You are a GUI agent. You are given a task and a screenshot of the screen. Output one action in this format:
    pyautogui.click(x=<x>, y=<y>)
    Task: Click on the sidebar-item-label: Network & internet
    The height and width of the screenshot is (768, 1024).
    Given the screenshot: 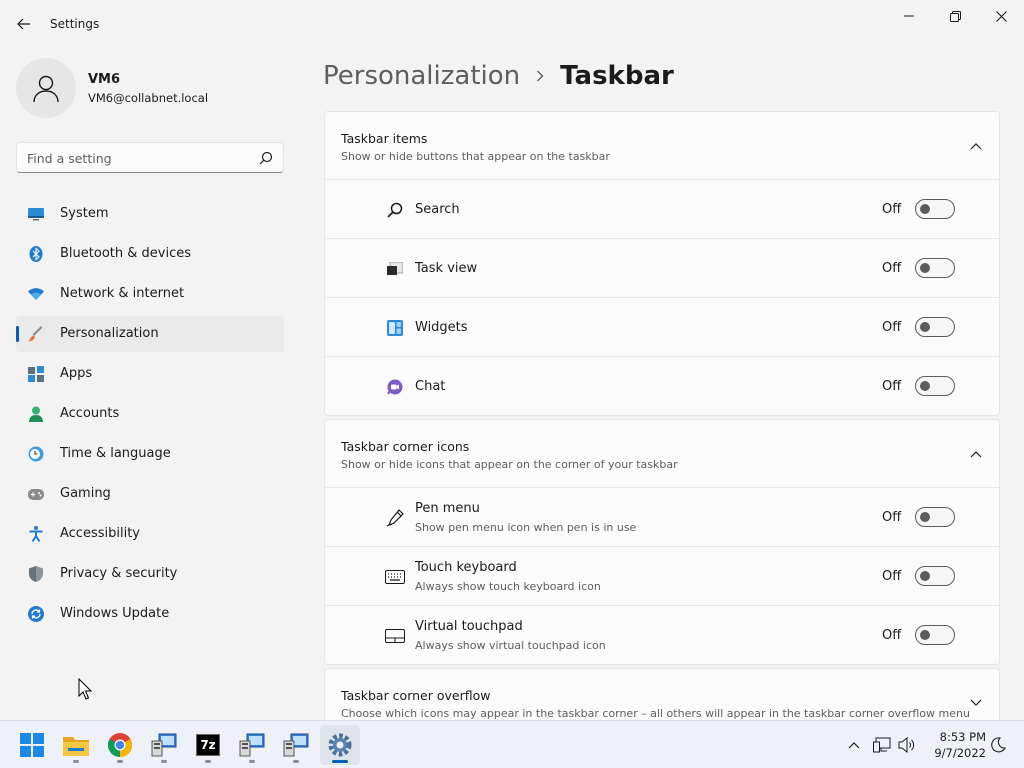 What is the action you would take?
    pyautogui.click(x=122, y=293)
    